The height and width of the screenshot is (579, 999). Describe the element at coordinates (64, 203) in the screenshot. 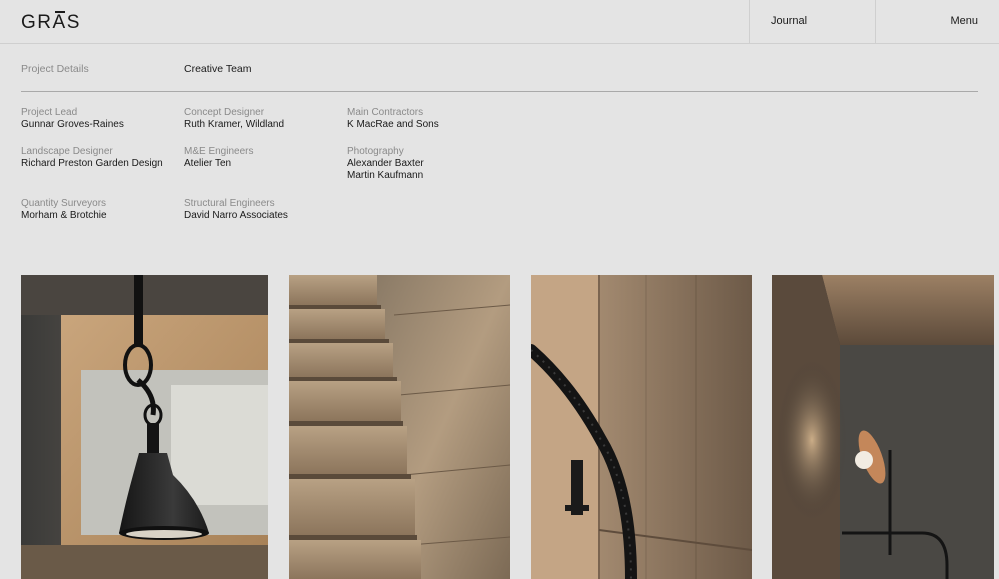

I see `credit-role: Quantity Surveyors` at that location.